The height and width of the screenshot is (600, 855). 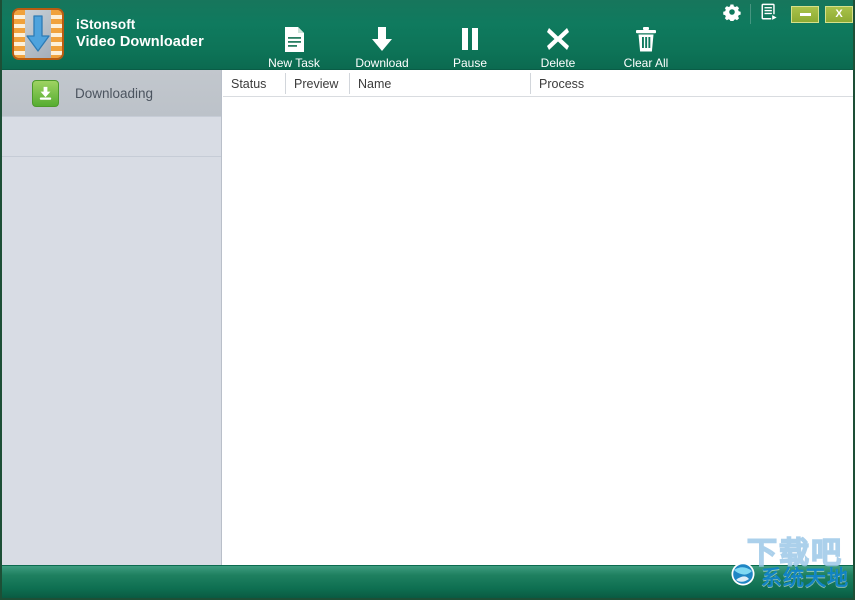 I want to click on new-task-label: New Task, so click(x=294, y=63).